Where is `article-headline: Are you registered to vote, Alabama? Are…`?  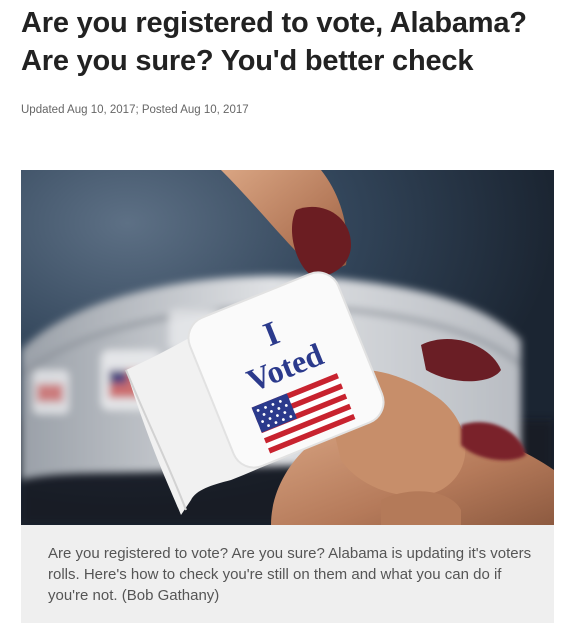 article-headline: Are you registered to vote, Alabama? Are… is located at coordinates (286, 42).